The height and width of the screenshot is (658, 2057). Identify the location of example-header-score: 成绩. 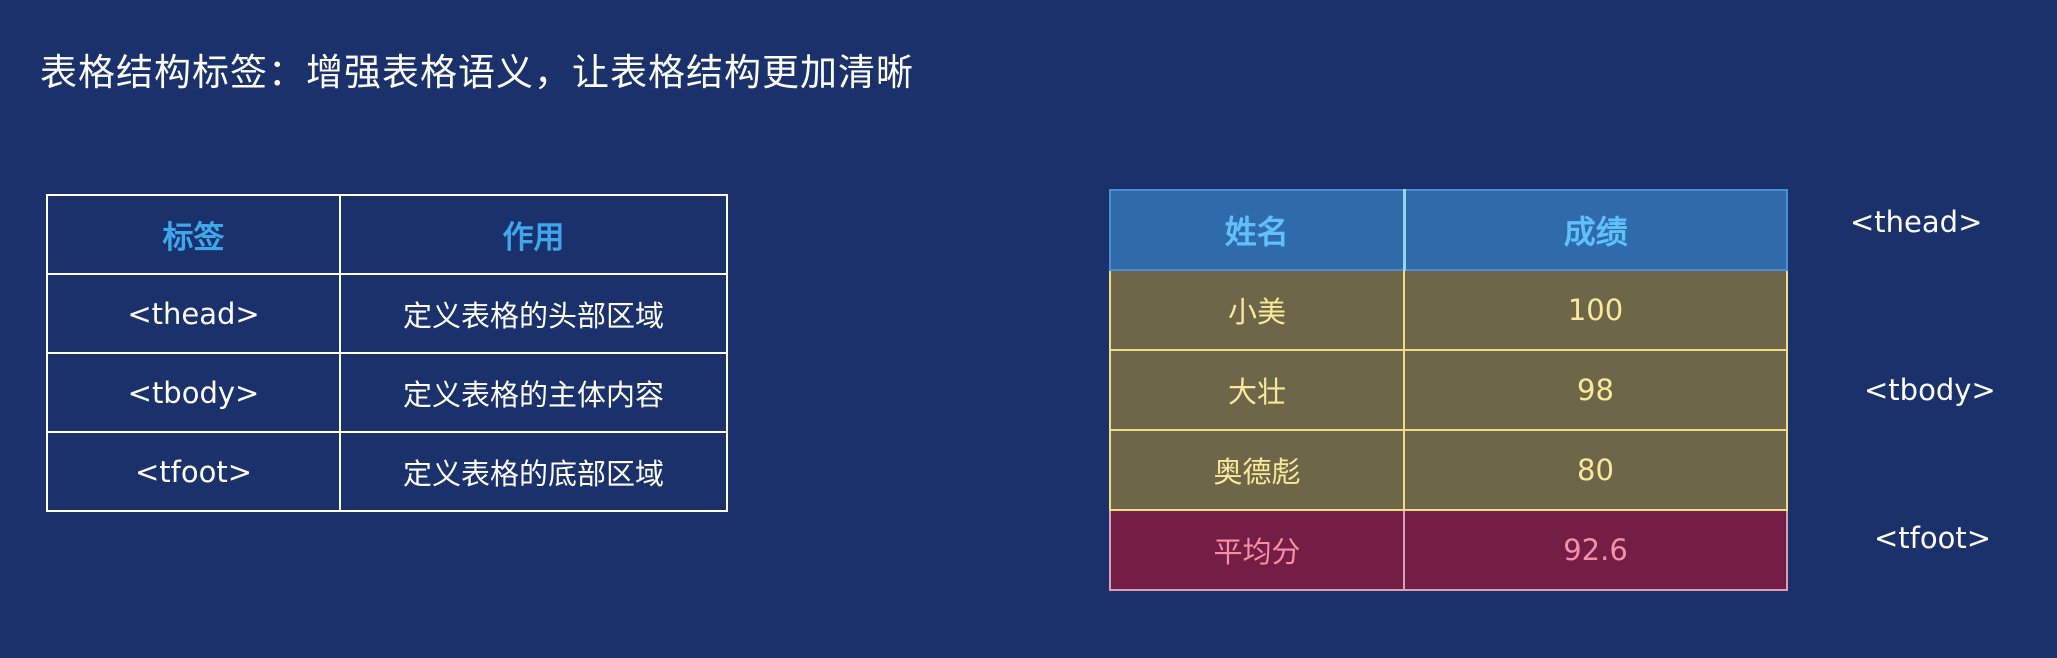
(1595, 230).